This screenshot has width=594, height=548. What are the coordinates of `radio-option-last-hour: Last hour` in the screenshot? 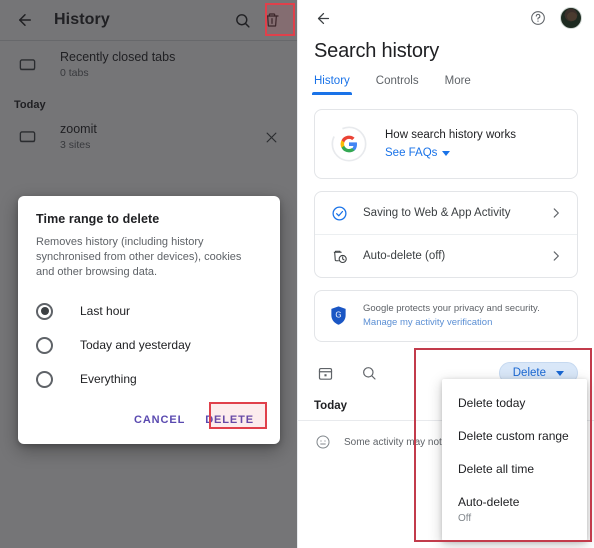 It's located at (149, 311).